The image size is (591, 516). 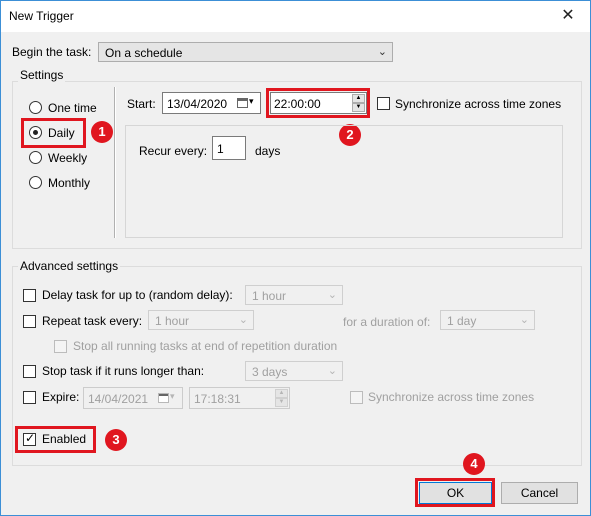 I want to click on radio-weekly, so click(x=35, y=157).